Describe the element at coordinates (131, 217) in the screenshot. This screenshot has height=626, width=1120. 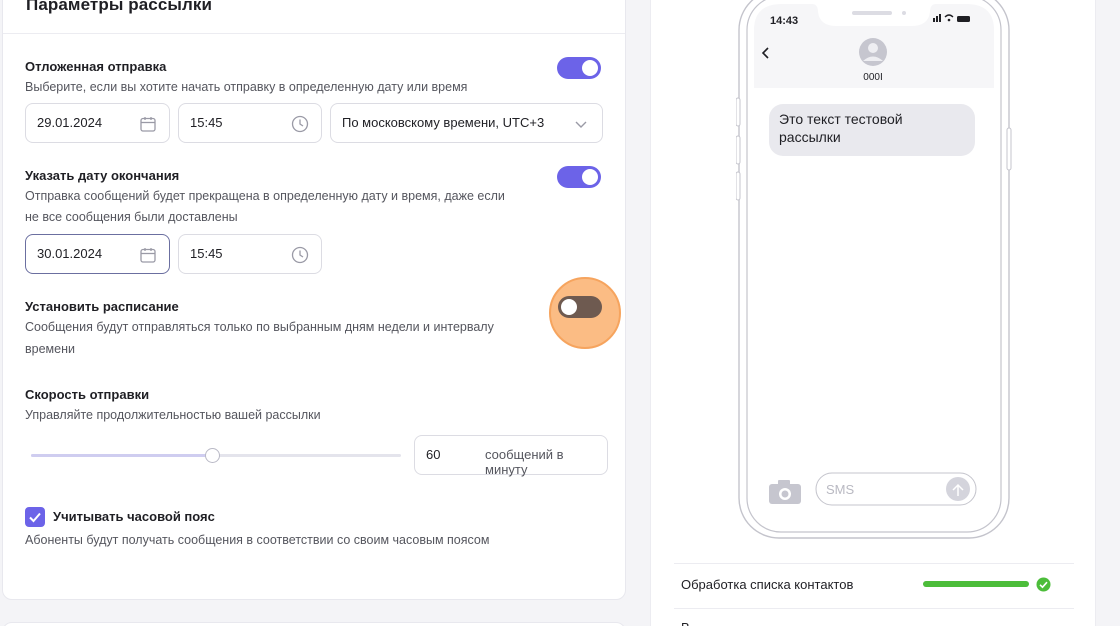
I see `end-date-description-line2: не все сообщения были доставлены` at that location.